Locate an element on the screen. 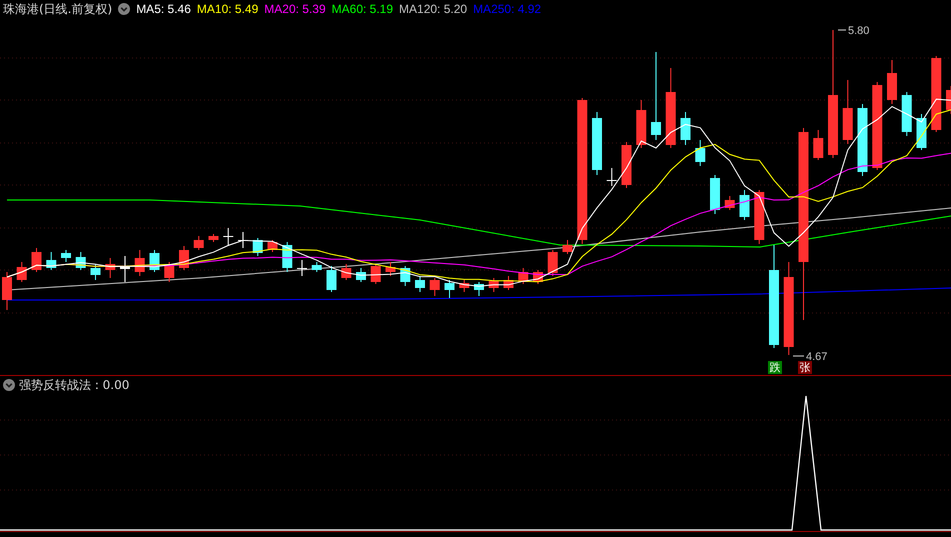 This screenshot has width=951, height=537. moving-average-label: MA10: 5.49 is located at coordinates (227, 9).